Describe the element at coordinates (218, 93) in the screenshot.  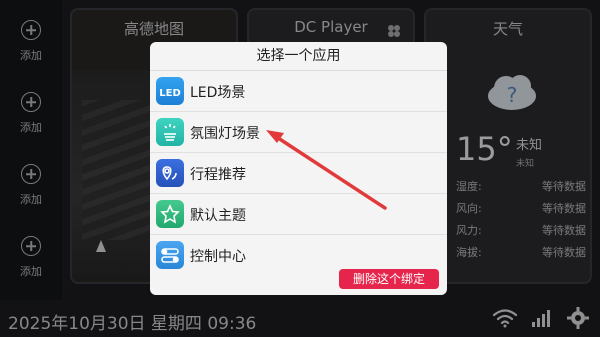
I see `app-label: LED场景` at that location.